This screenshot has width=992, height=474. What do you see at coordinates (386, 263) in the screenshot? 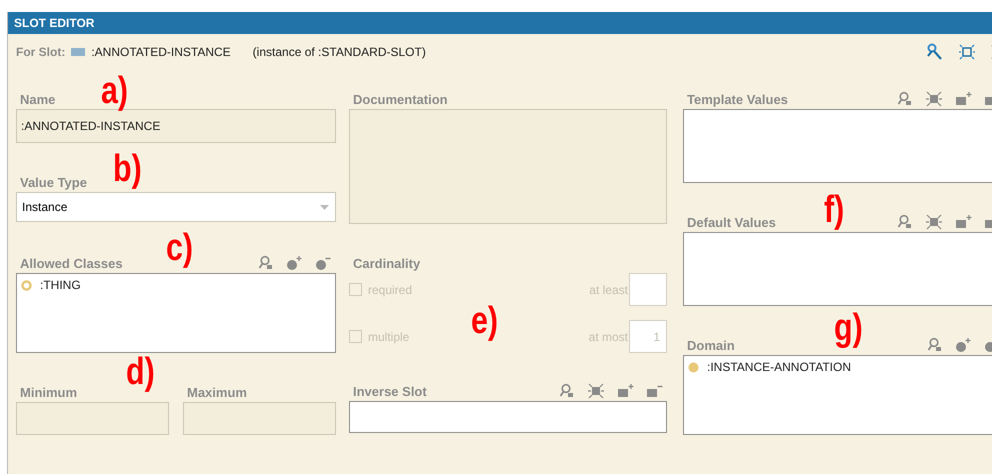
I see `field-label: Cardinality` at bounding box center [386, 263].